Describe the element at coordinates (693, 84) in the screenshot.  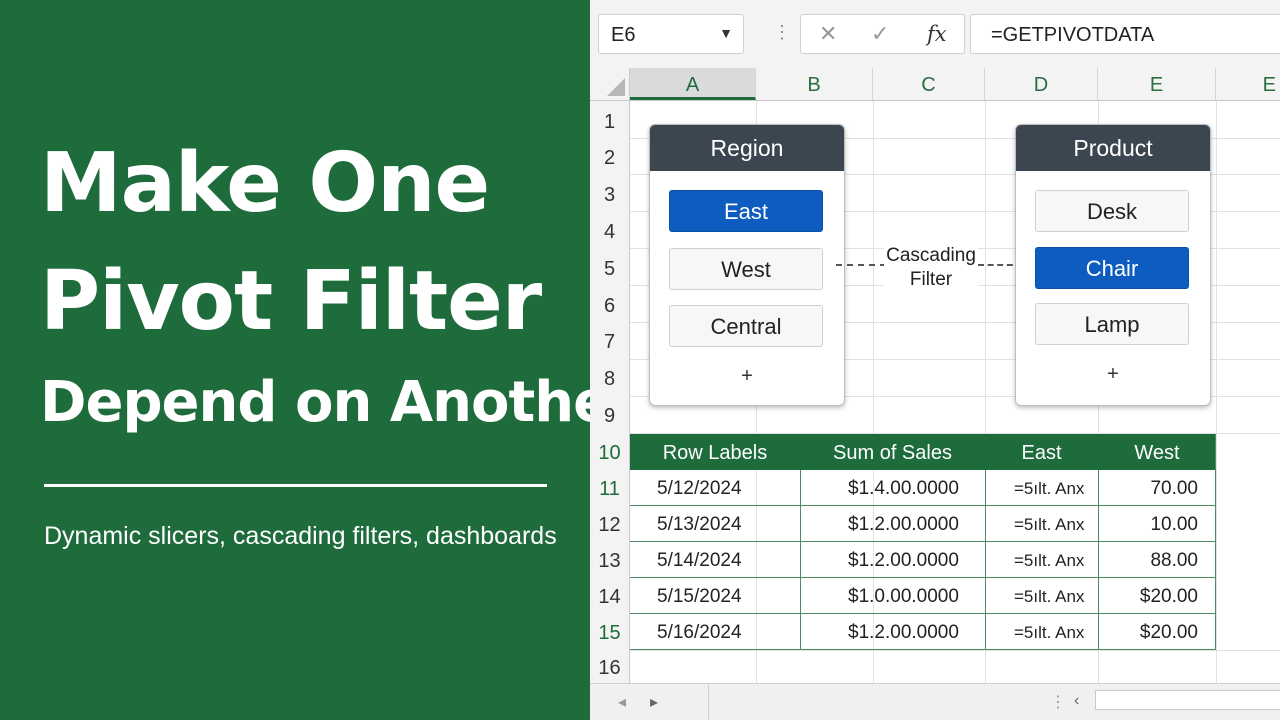
I see `column-header-a: A` at that location.